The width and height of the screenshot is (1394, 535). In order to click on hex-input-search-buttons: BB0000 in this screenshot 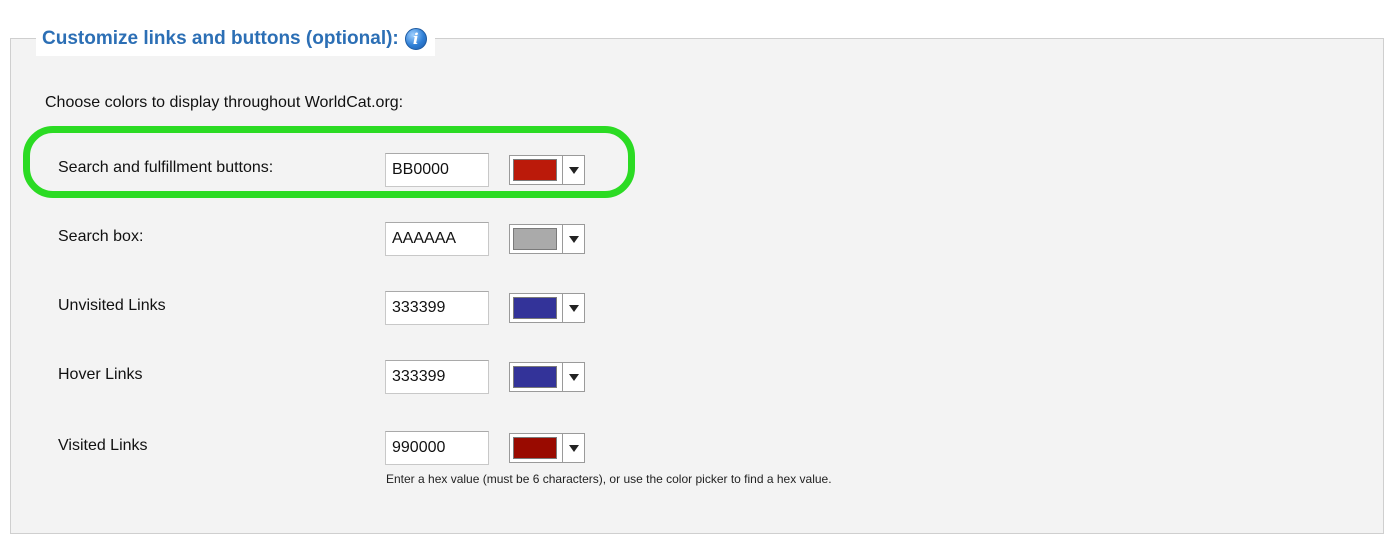, I will do `click(437, 170)`.